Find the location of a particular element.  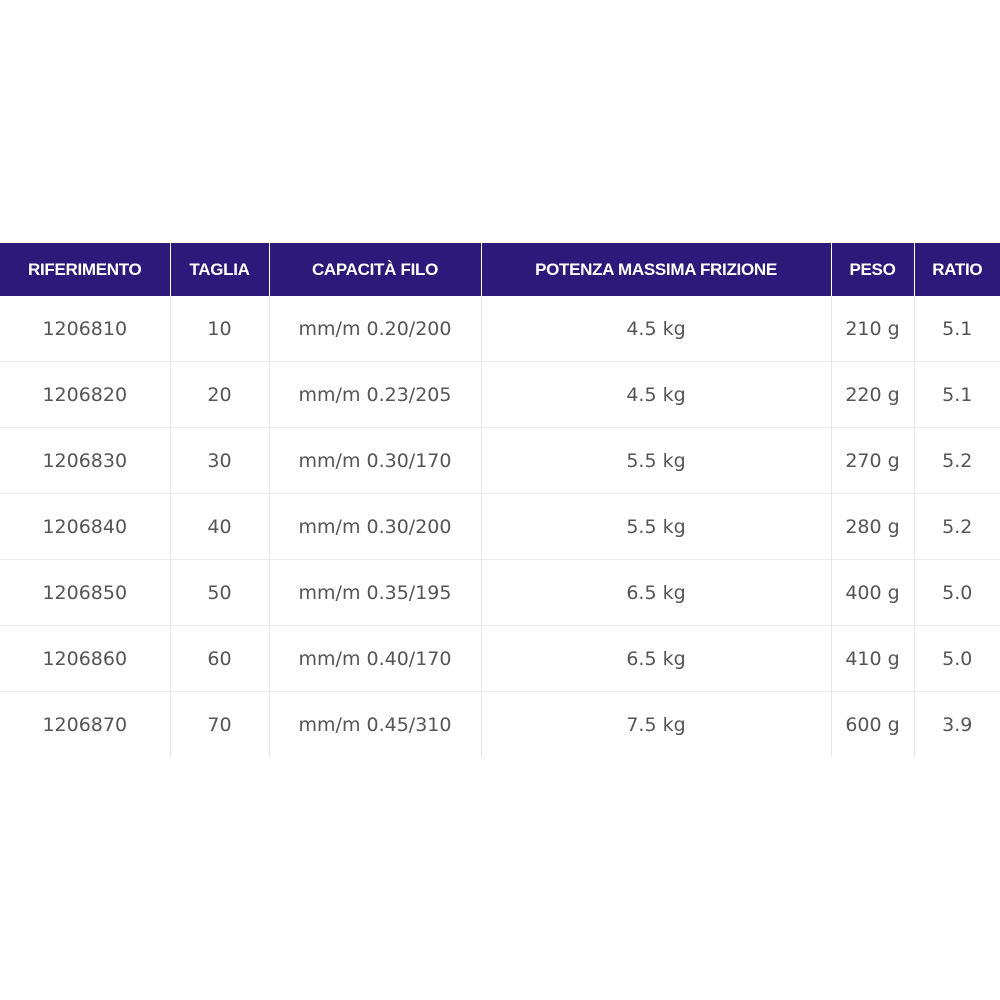

cell-capacita-filo: mm/m 0.40/170 is located at coordinates (374, 658).